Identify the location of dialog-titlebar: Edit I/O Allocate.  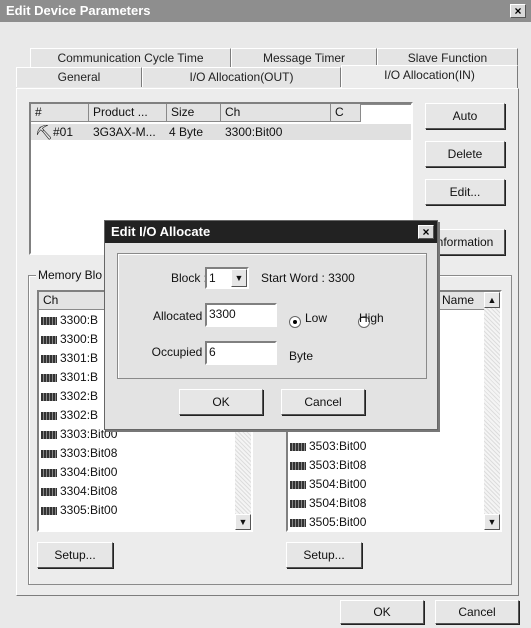
(271, 232).